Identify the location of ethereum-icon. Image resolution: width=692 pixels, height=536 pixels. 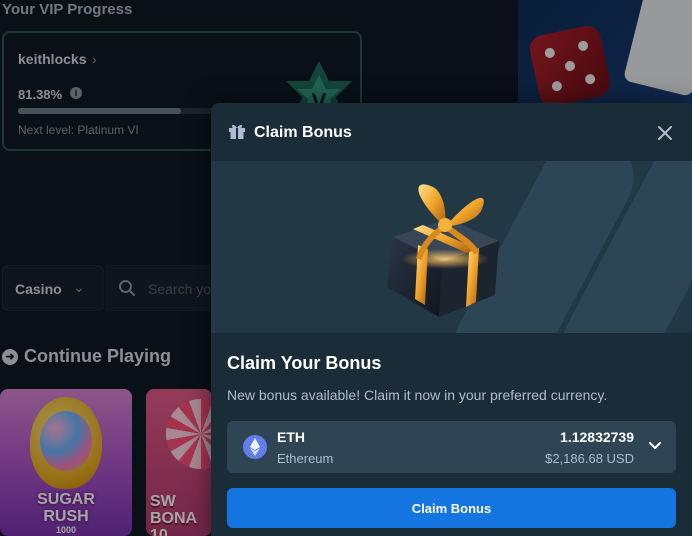
(255, 447).